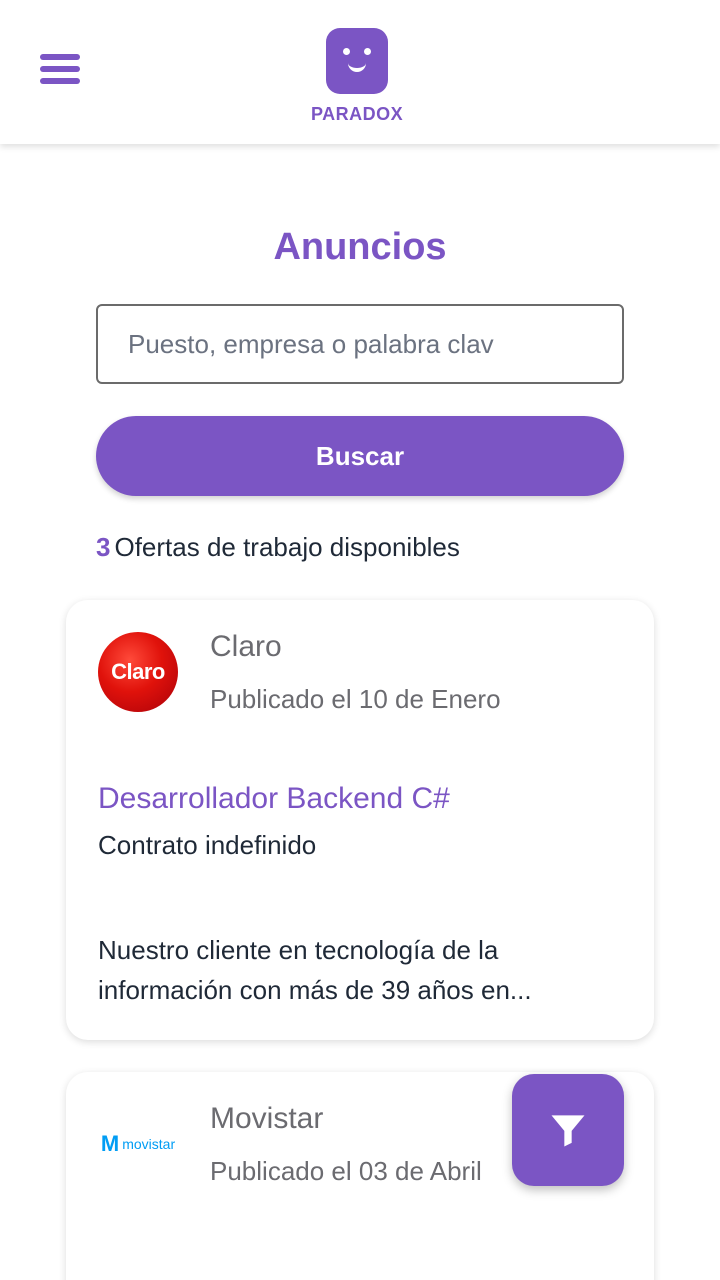 The height and width of the screenshot is (1280, 720). What do you see at coordinates (357, 61) in the screenshot?
I see `logo-face-icon` at bounding box center [357, 61].